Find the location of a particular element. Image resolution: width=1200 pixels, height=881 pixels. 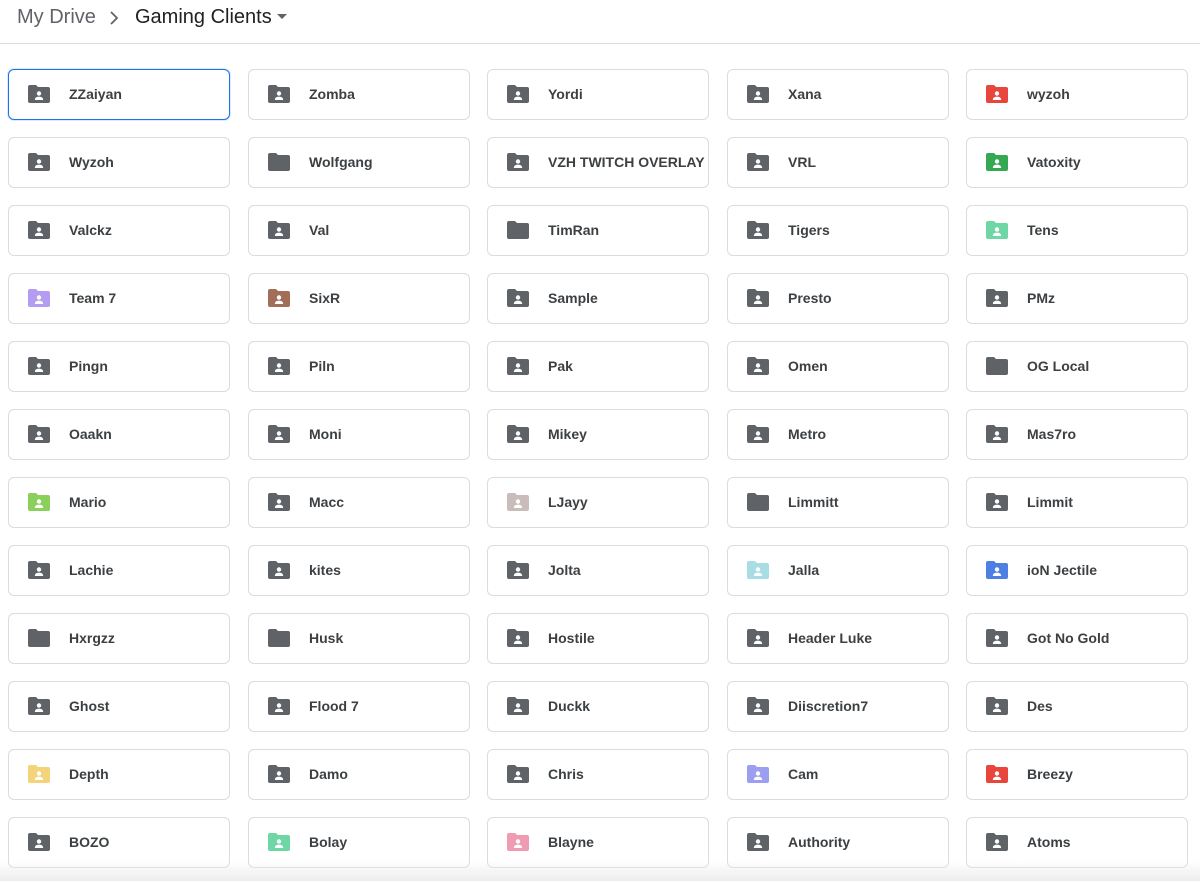

folder-tile: TimRan is located at coordinates (598, 230).